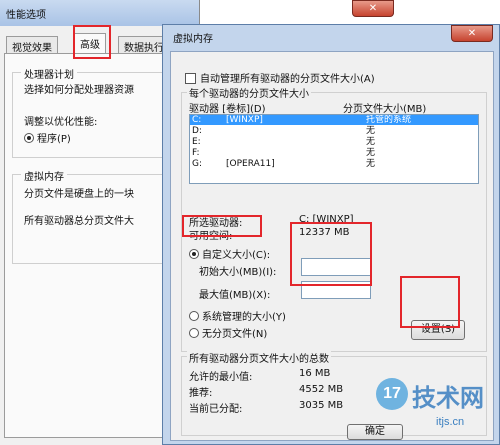 The height and width of the screenshot is (445, 500). Describe the element at coordinates (194, 316) in the screenshot. I see `system-managed-radio` at that location.